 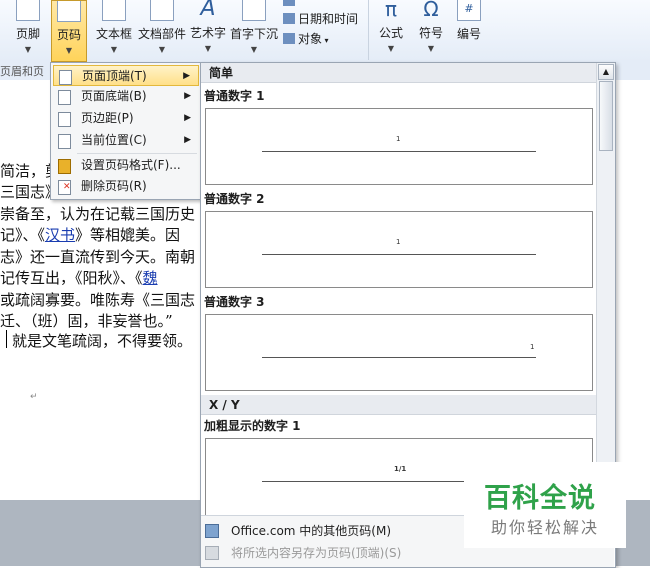 What do you see at coordinates (212, 531) in the screenshot?
I see `office-online-icon` at bounding box center [212, 531].